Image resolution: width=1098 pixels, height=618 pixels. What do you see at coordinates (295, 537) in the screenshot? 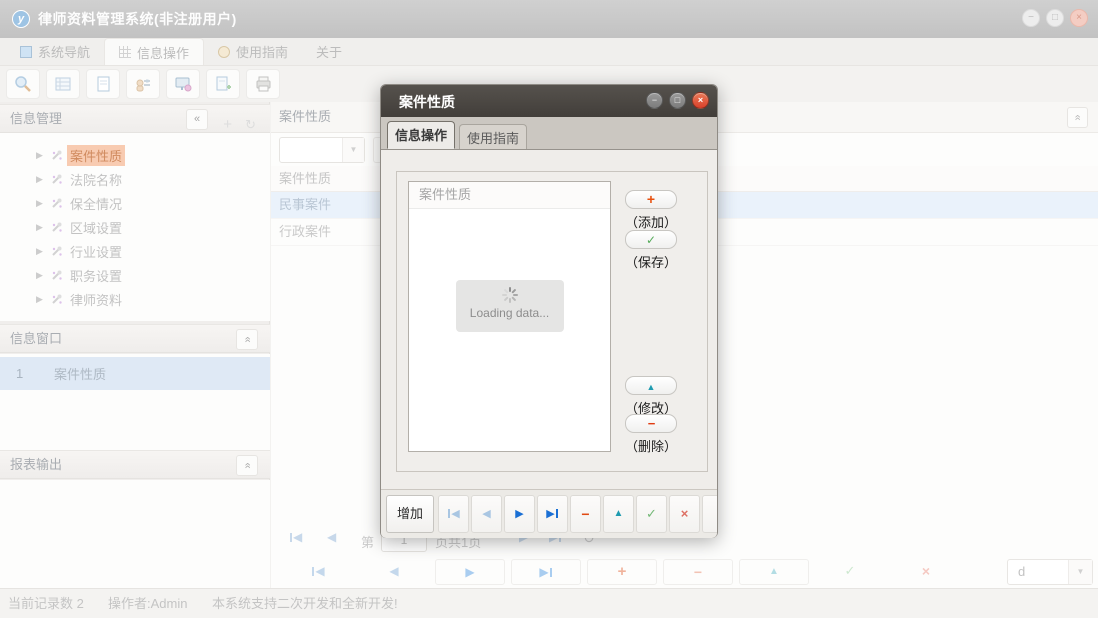
I see `first-page-icon: ◀` at bounding box center [295, 537].